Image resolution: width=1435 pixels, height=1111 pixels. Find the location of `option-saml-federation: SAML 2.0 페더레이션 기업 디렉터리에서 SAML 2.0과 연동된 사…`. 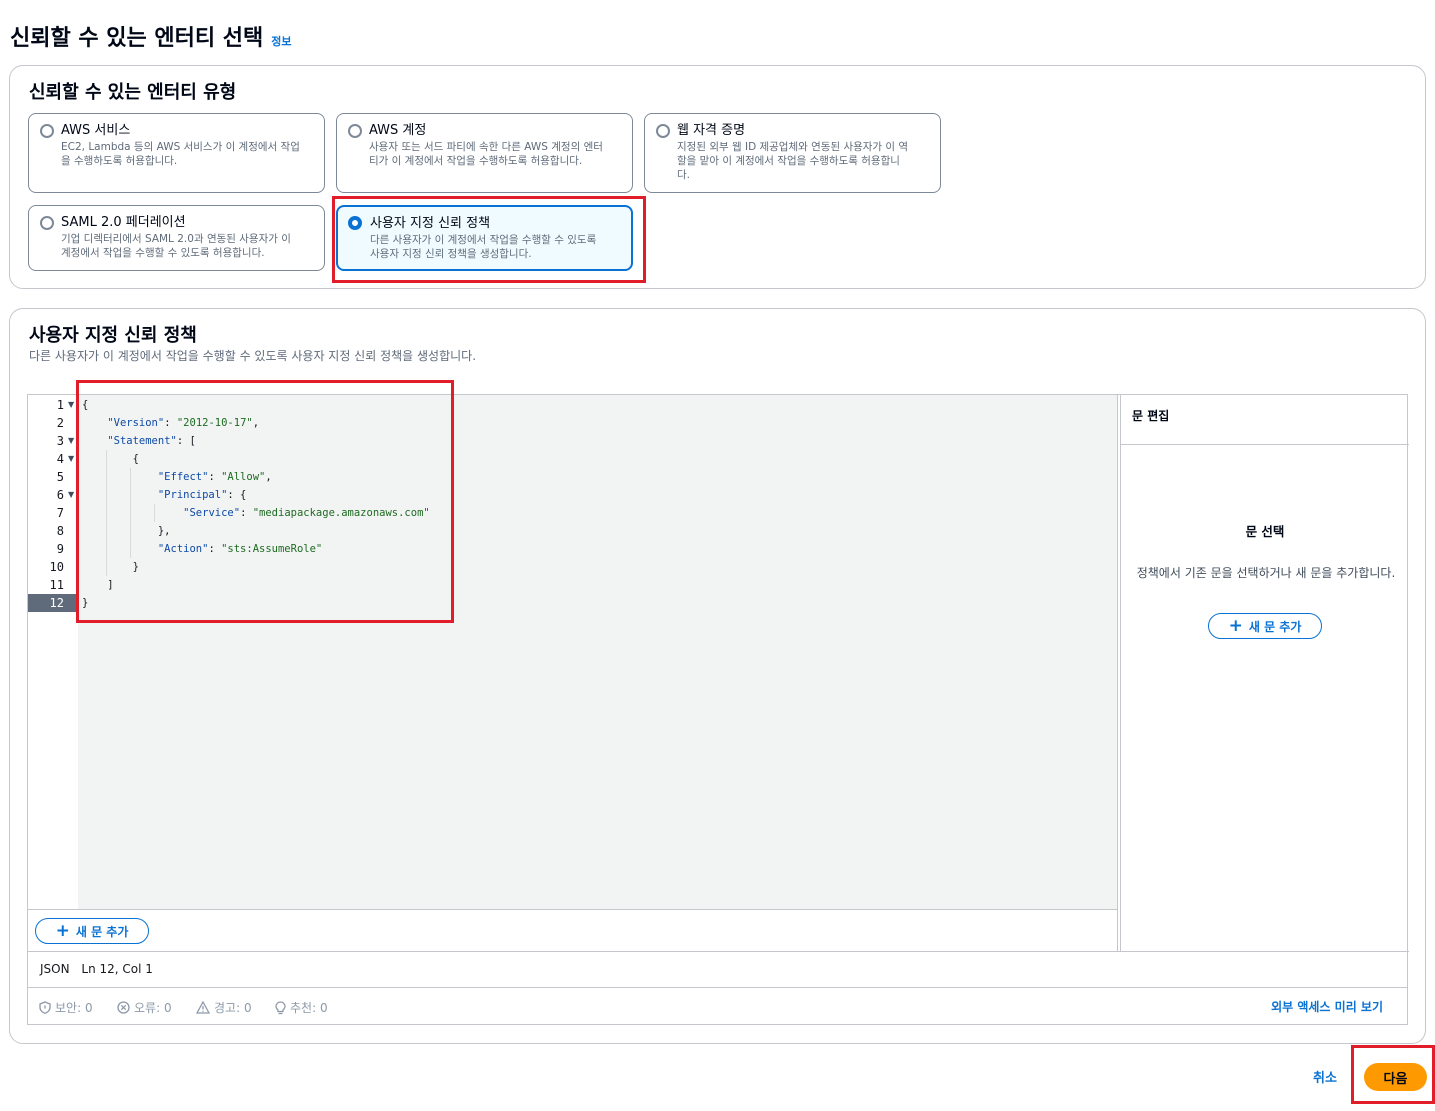

option-saml-federation: SAML 2.0 페더레이션 기업 디렉터리에서 SAML 2.0과 연동된 사… is located at coordinates (176, 238).